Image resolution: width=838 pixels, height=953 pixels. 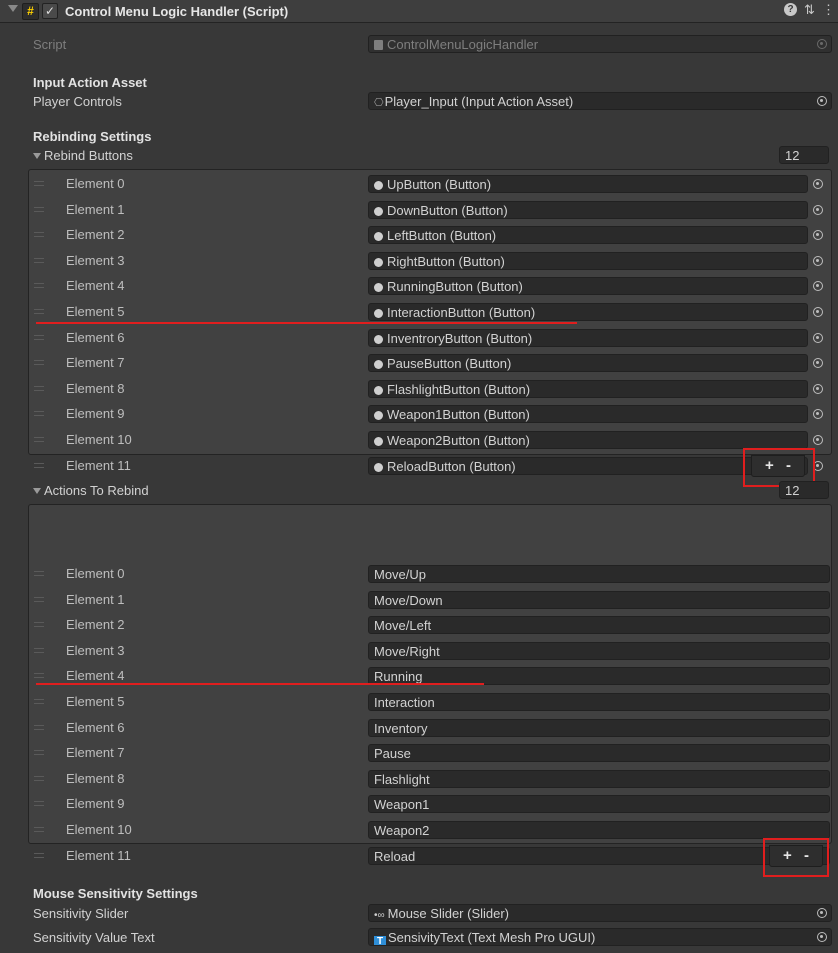 I want to click on input-action-asset-heading: Input Action Asset, so click(x=90, y=82).